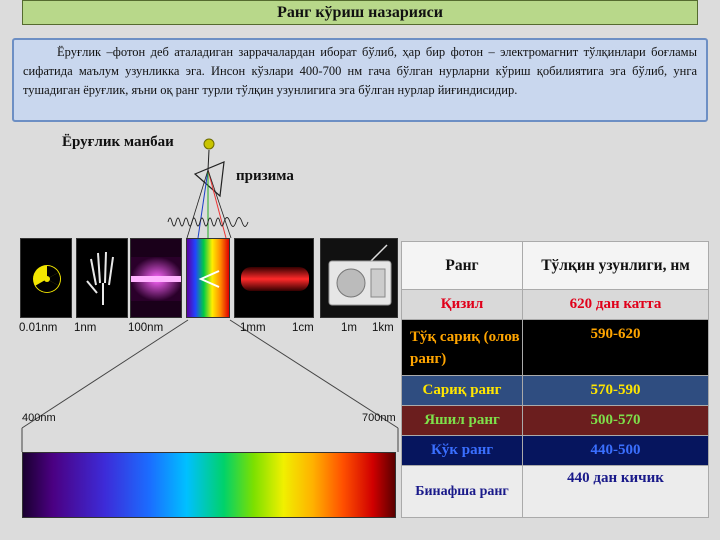  Describe the element at coordinates (253, 328) in the screenshot. I see `scale-label: 1mm` at that location.